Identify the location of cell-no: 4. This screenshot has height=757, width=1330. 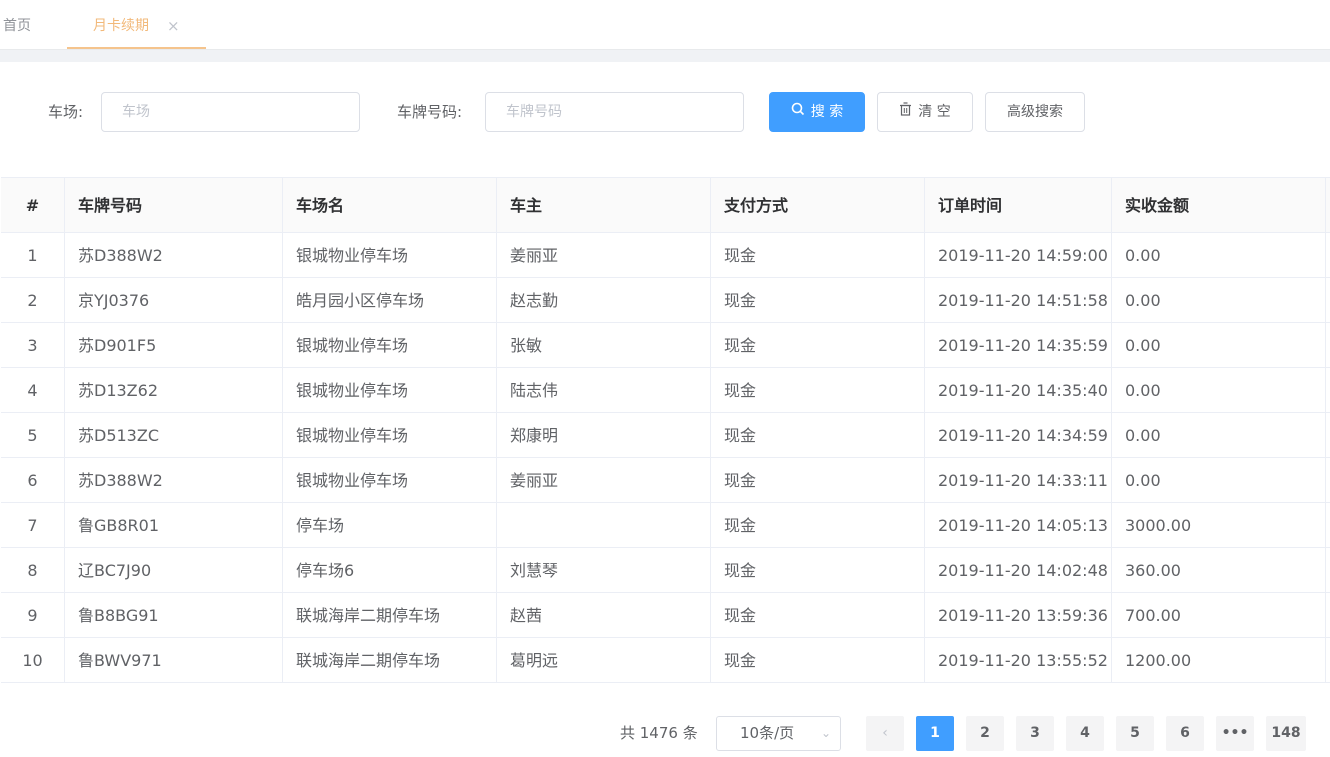
(33, 390).